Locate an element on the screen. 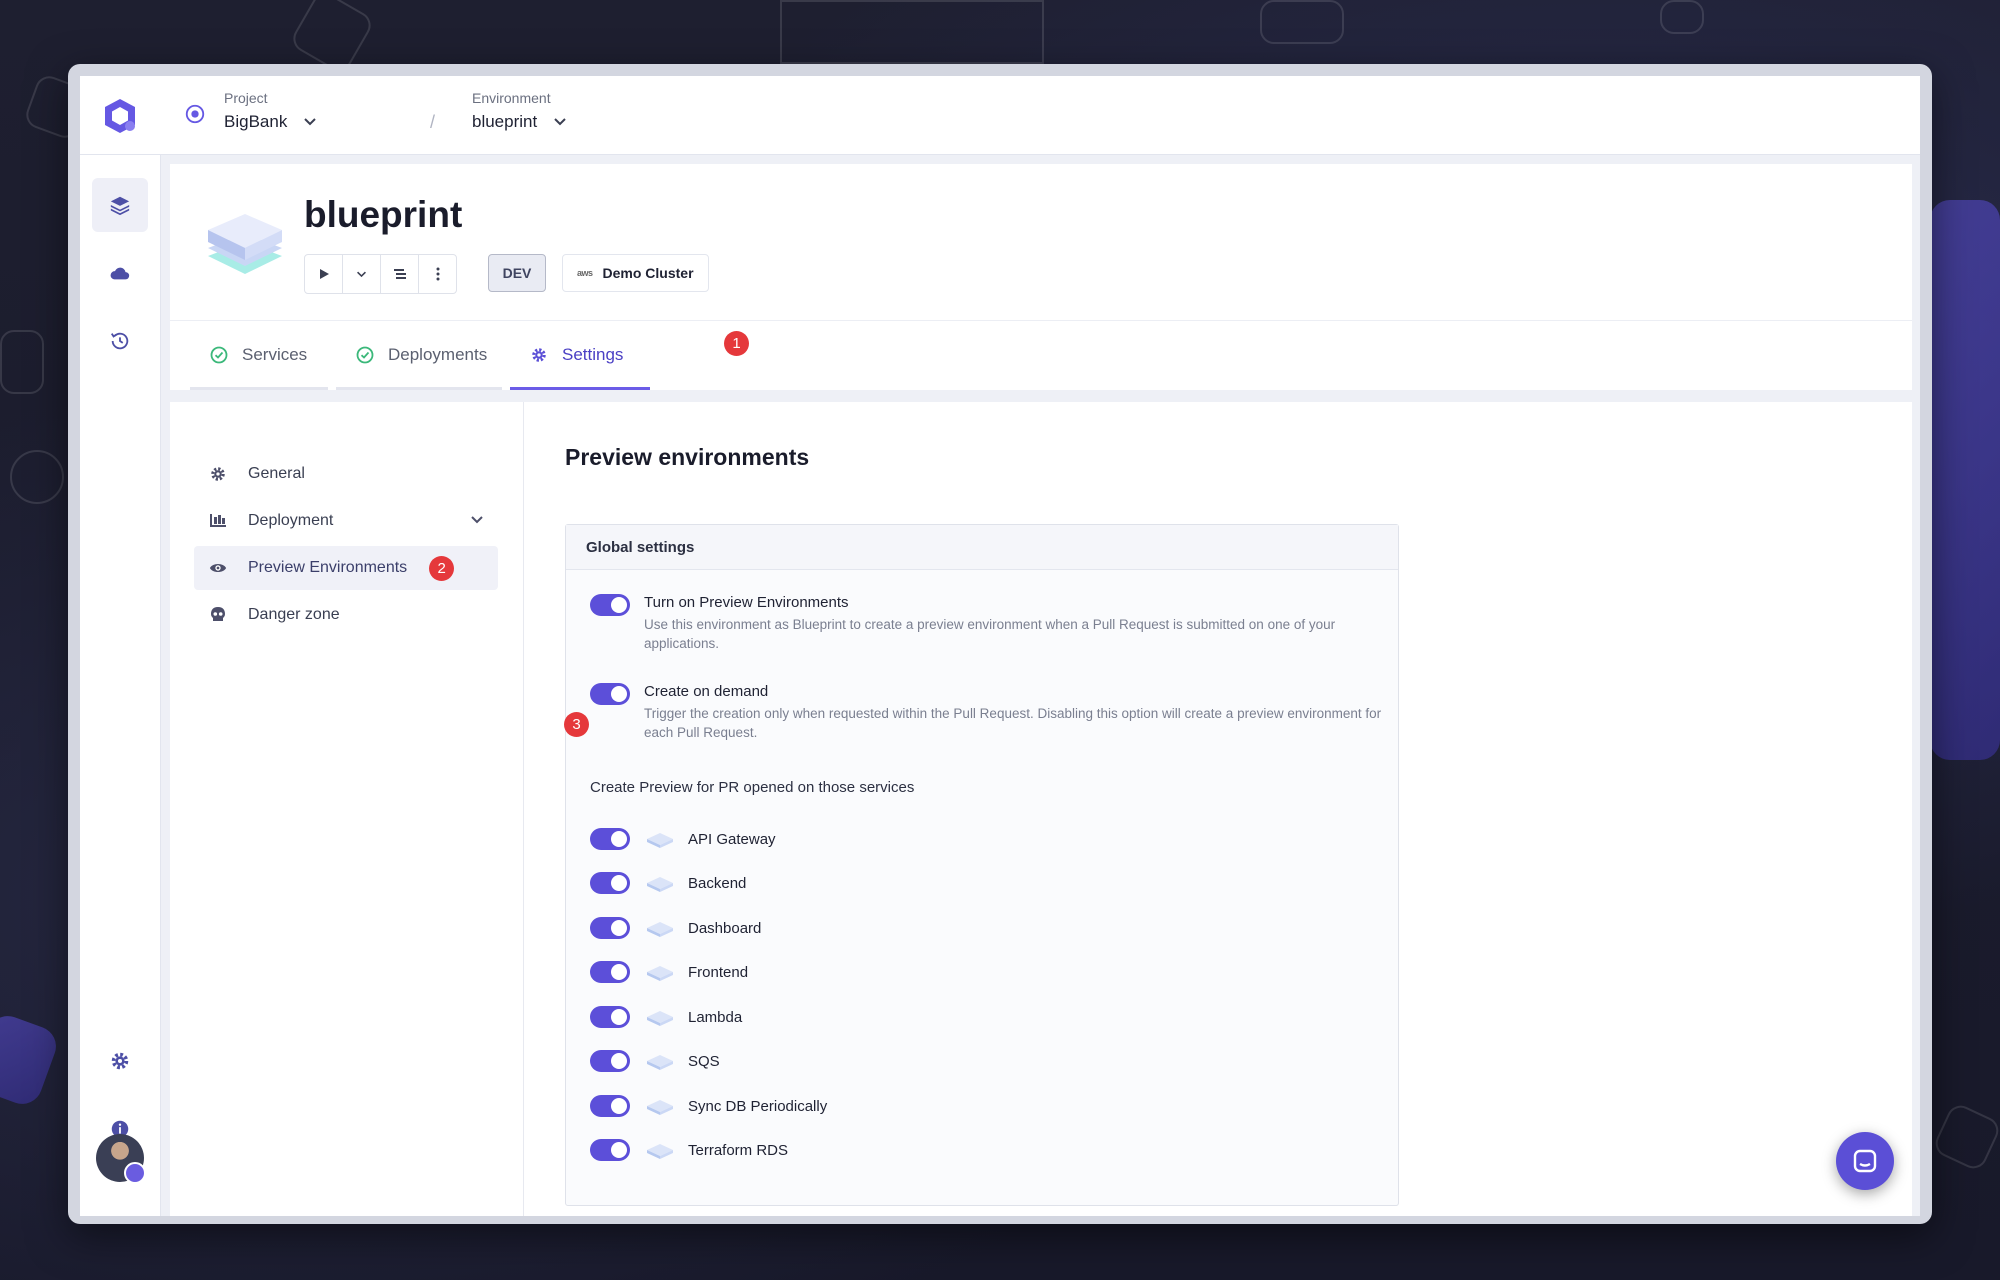  left-rail is located at coordinates (120, 646).